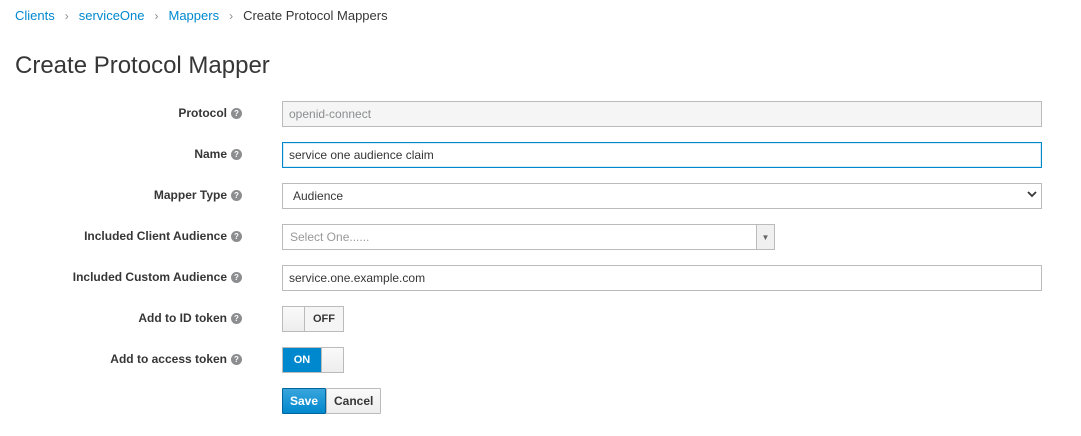  I want to click on breadcrumb-current: Create Protocol Mappers, so click(315, 15).